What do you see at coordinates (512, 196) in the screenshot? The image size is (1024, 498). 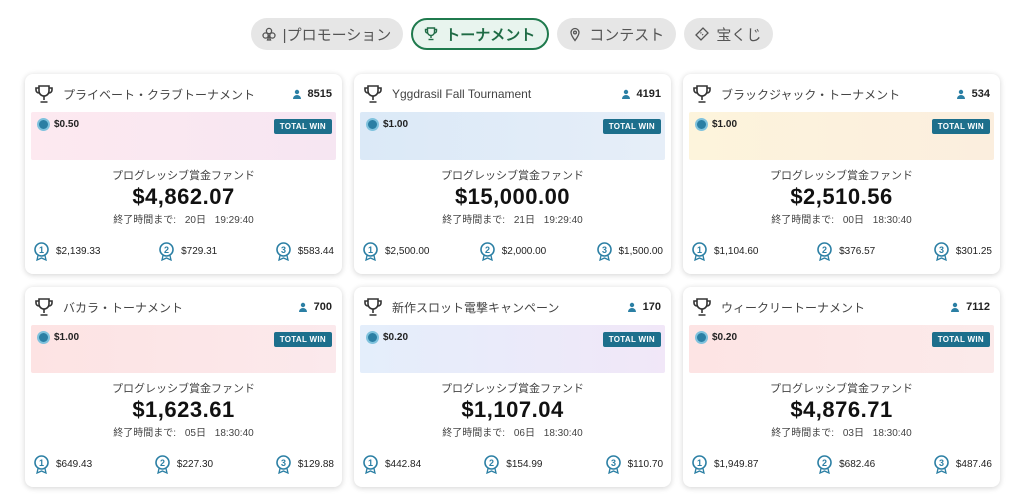 I see `fund-amount: $15,000.00` at bounding box center [512, 196].